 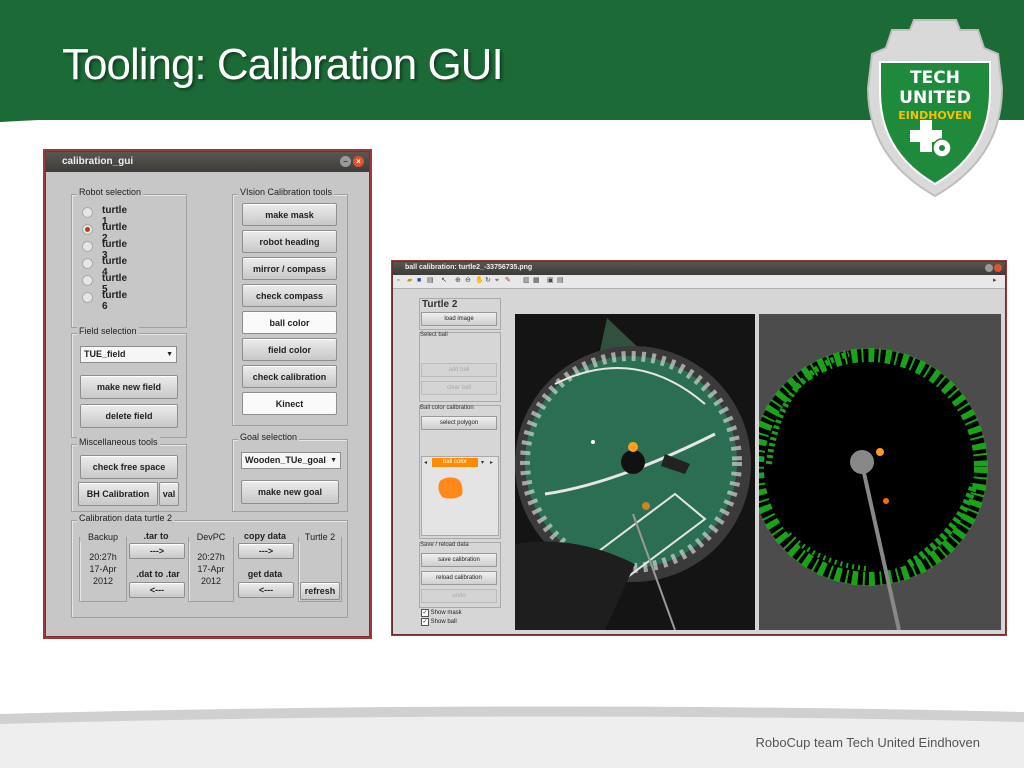 What do you see at coordinates (211, 557) in the screenshot?
I see `devpc-time: 20:27h` at bounding box center [211, 557].